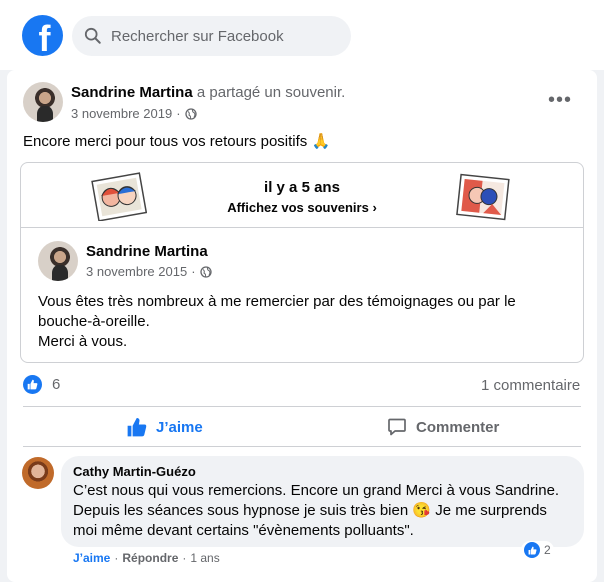 The height and width of the screenshot is (582, 604). What do you see at coordinates (43, 102) in the screenshot?
I see `author-avatar` at bounding box center [43, 102].